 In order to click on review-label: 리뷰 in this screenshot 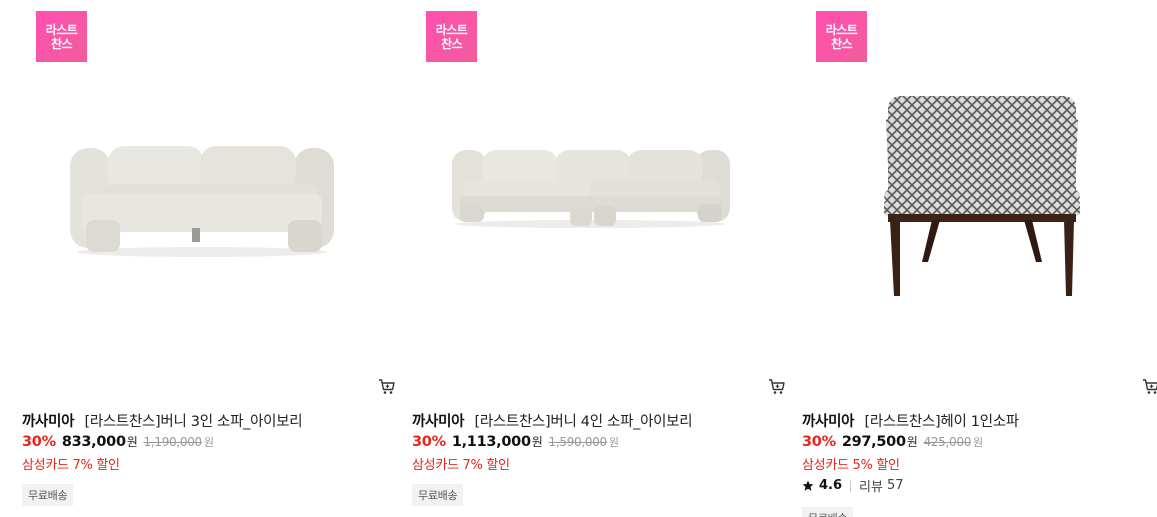, I will do `click(871, 487)`.